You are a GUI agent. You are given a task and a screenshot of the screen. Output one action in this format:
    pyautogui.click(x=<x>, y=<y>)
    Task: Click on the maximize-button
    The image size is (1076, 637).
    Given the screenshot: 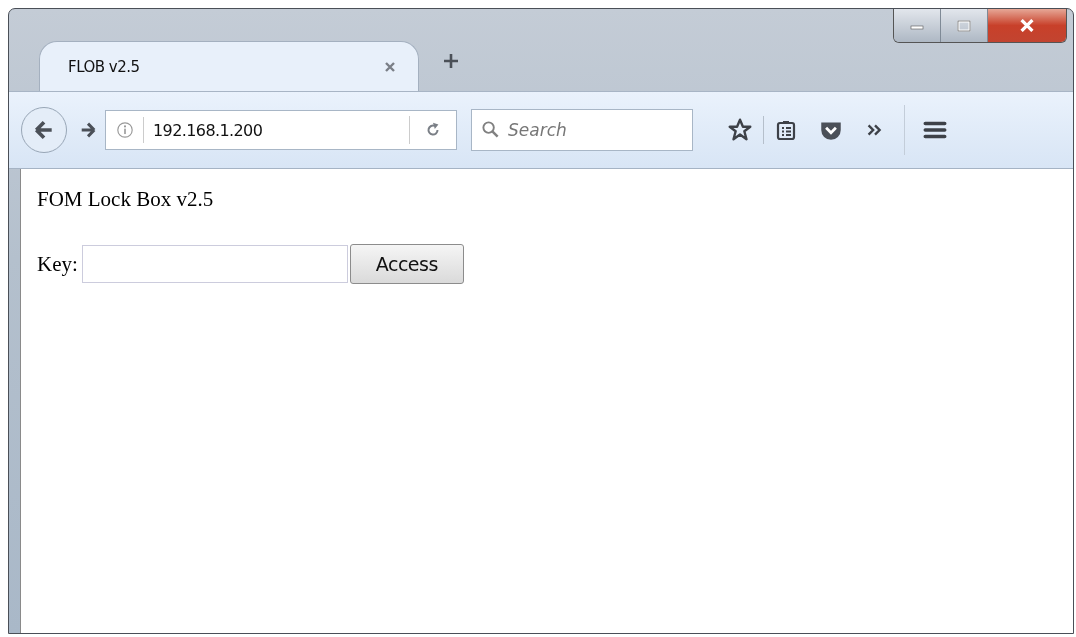 What is the action you would take?
    pyautogui.click(x=964, y=25)
    